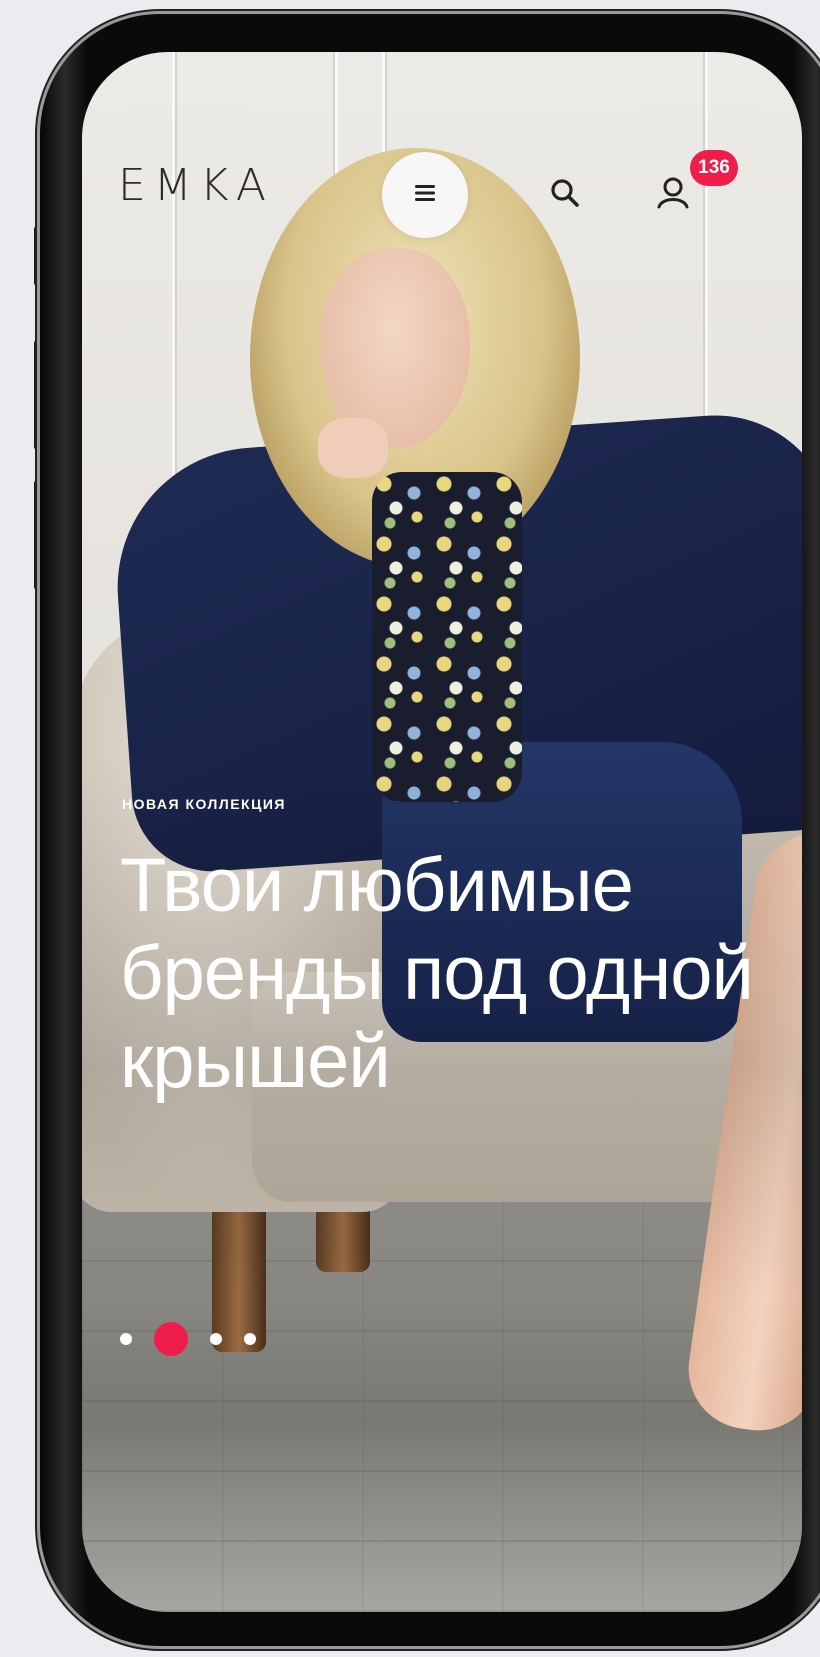 This screenshot has width=820, height=1657. What do you see at coordinates (450, 974) in the screenshot?
I see `hero-headline: Твои любимые бренды под одной крышей` at bounding box center [450, 974].